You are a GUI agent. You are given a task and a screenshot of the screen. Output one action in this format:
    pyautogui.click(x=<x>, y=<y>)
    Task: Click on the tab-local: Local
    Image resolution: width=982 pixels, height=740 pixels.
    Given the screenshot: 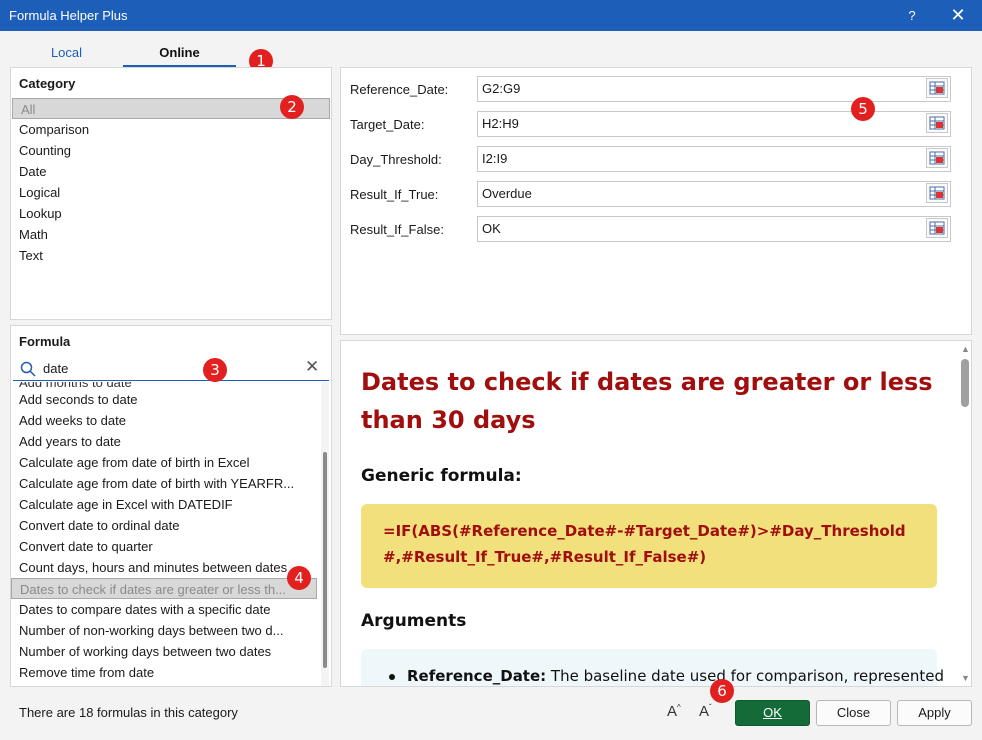 What is the action you would take?
    pyautogui.click(x=66, y=53)
    